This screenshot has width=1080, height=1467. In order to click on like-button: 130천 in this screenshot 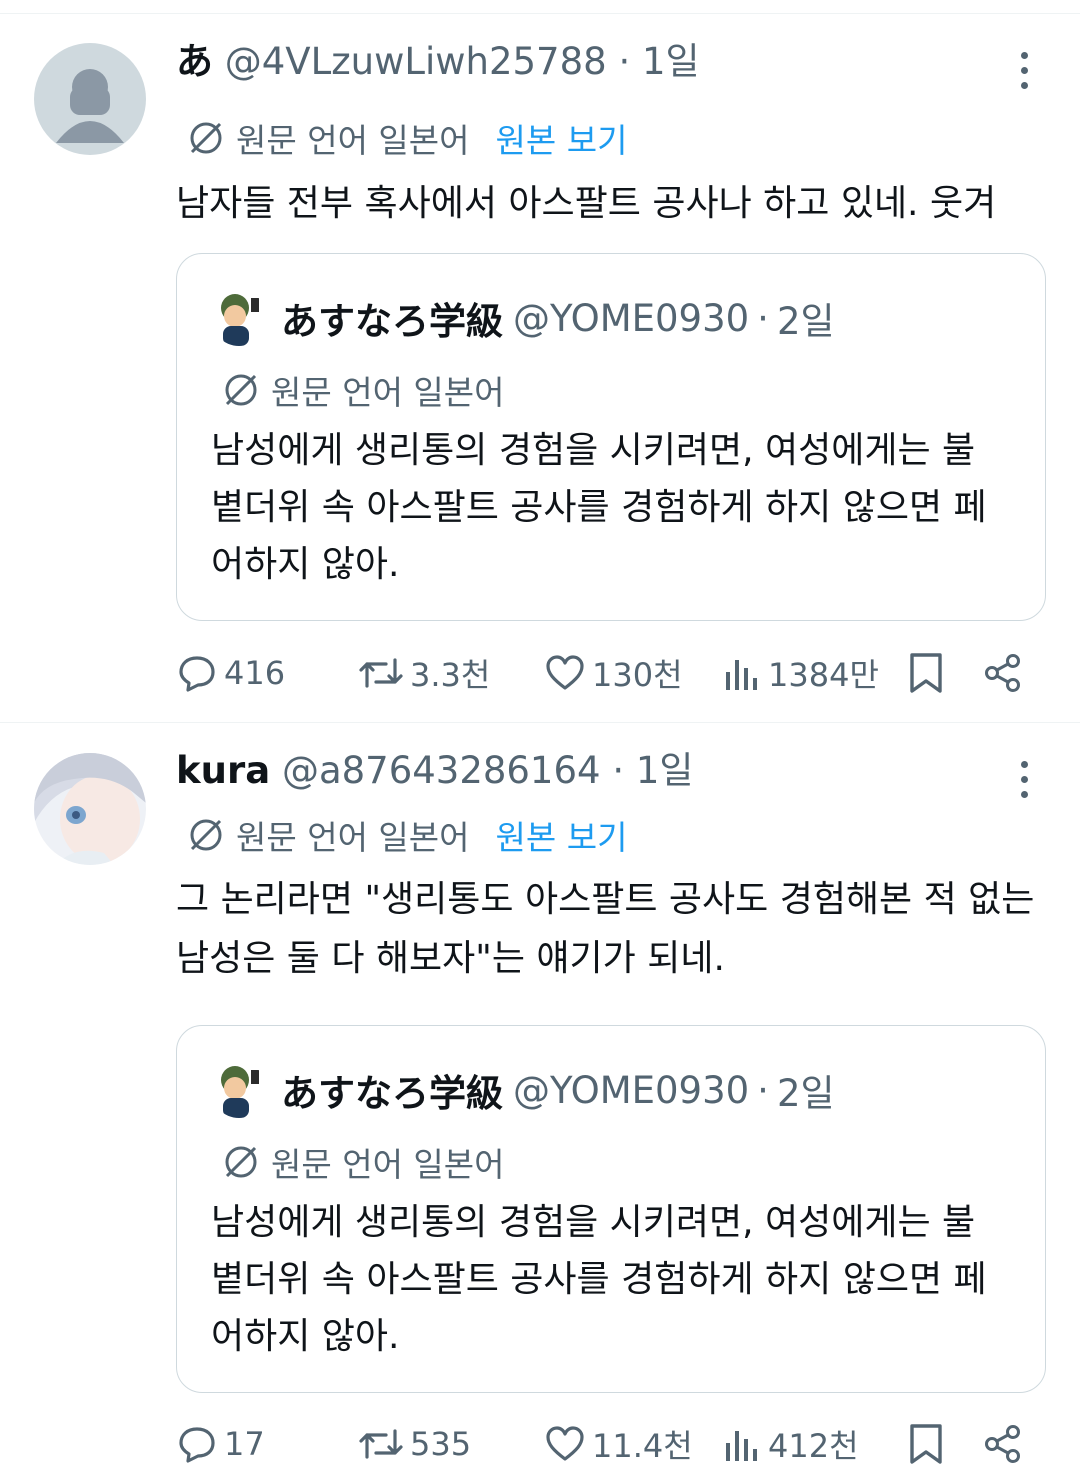, I will do `click(613, 673)`.